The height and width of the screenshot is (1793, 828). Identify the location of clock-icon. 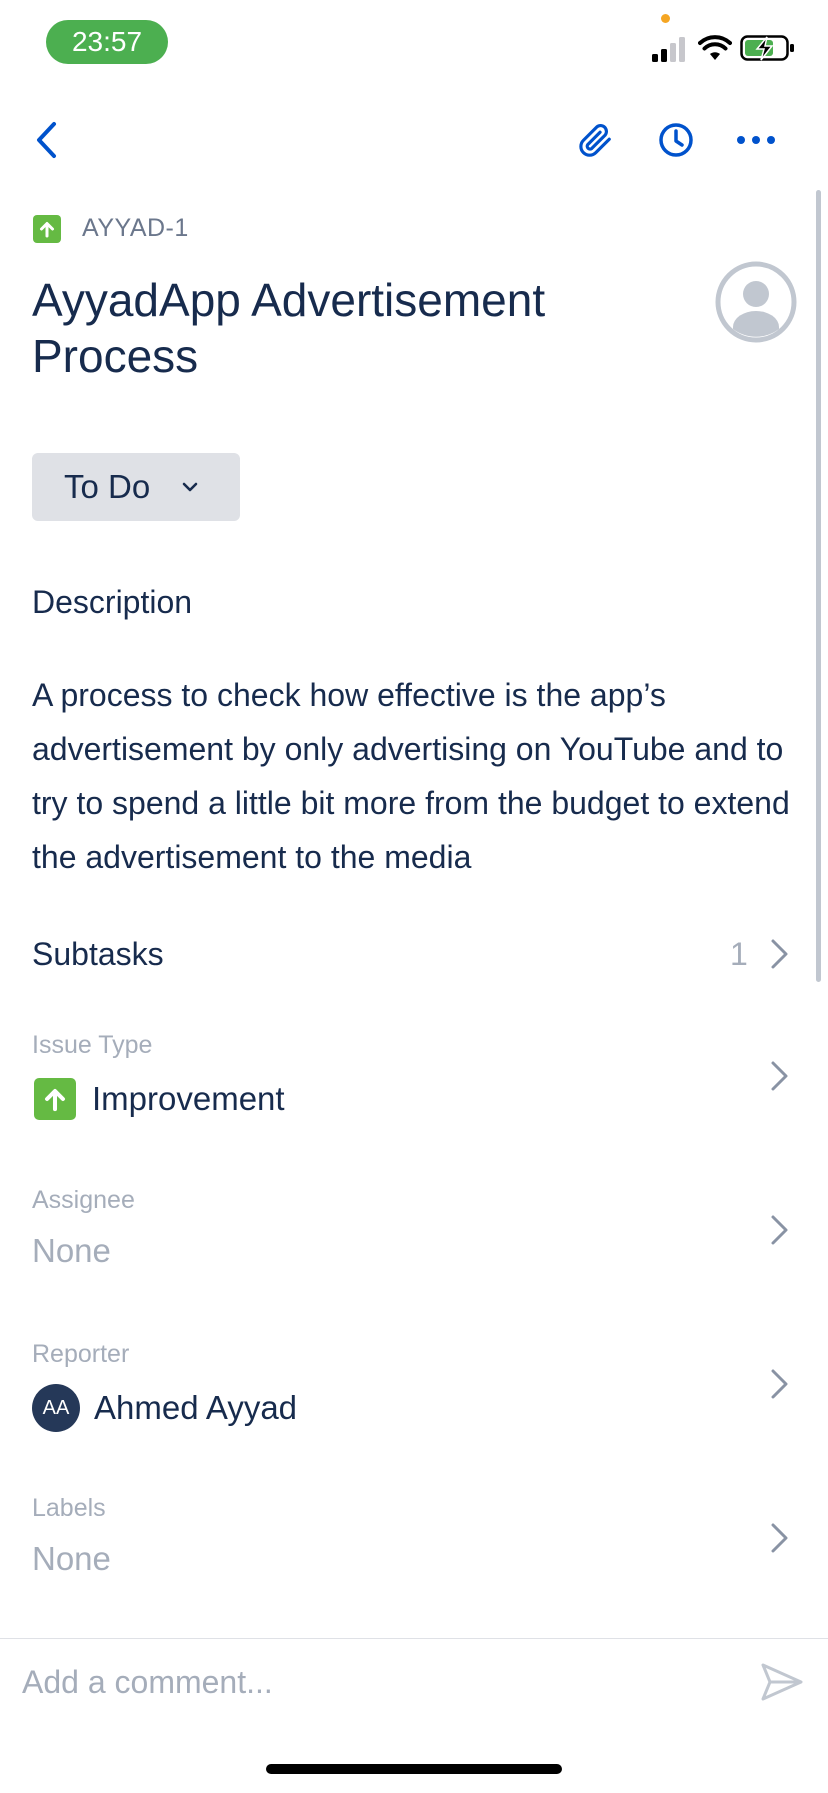
(676, 140).